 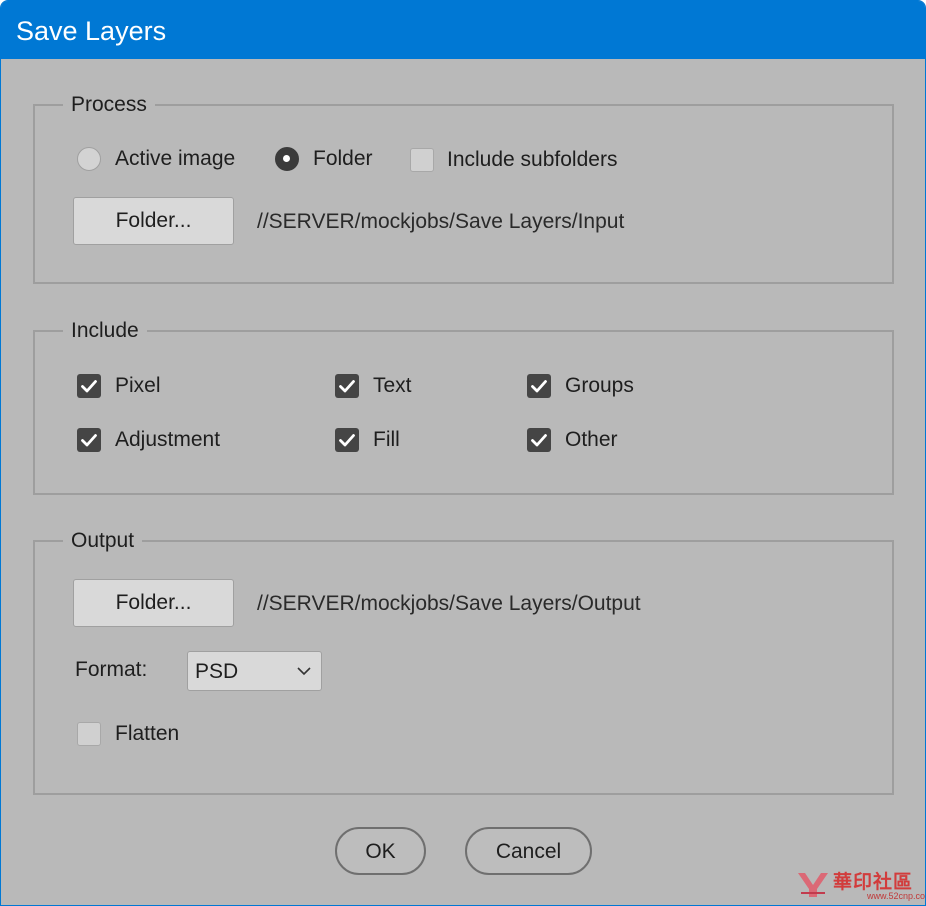 What do you see at coordinates (380, 851) in the screenshot?
I see `ok-button: OK` at bounding box center [380, 851].